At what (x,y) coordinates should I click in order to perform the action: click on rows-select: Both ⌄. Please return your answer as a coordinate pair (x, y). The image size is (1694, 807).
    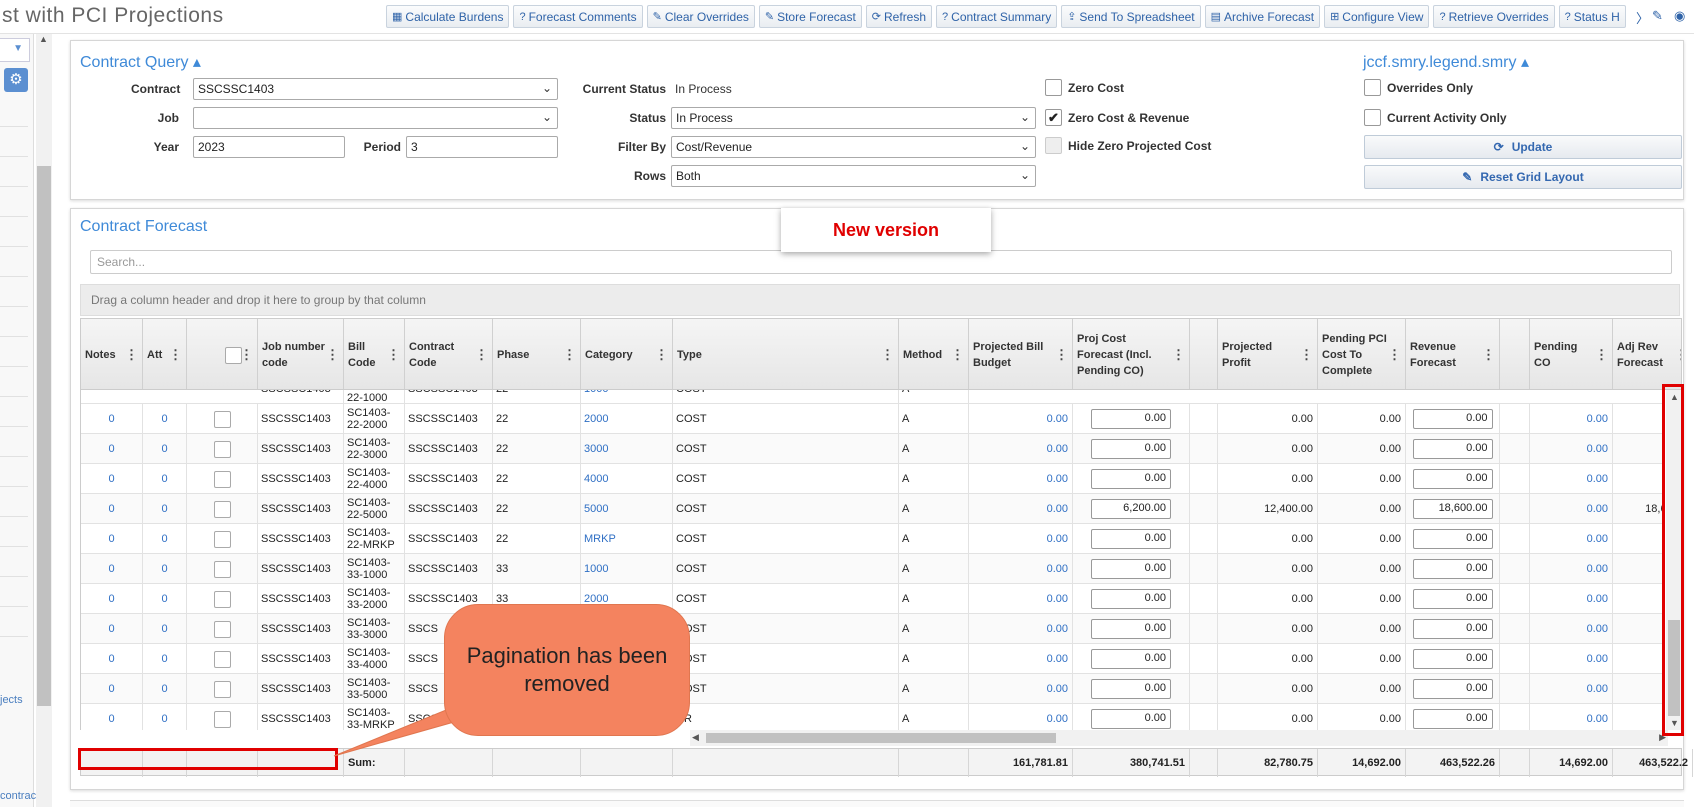
    Looking at the image, I should click on (853, 176).